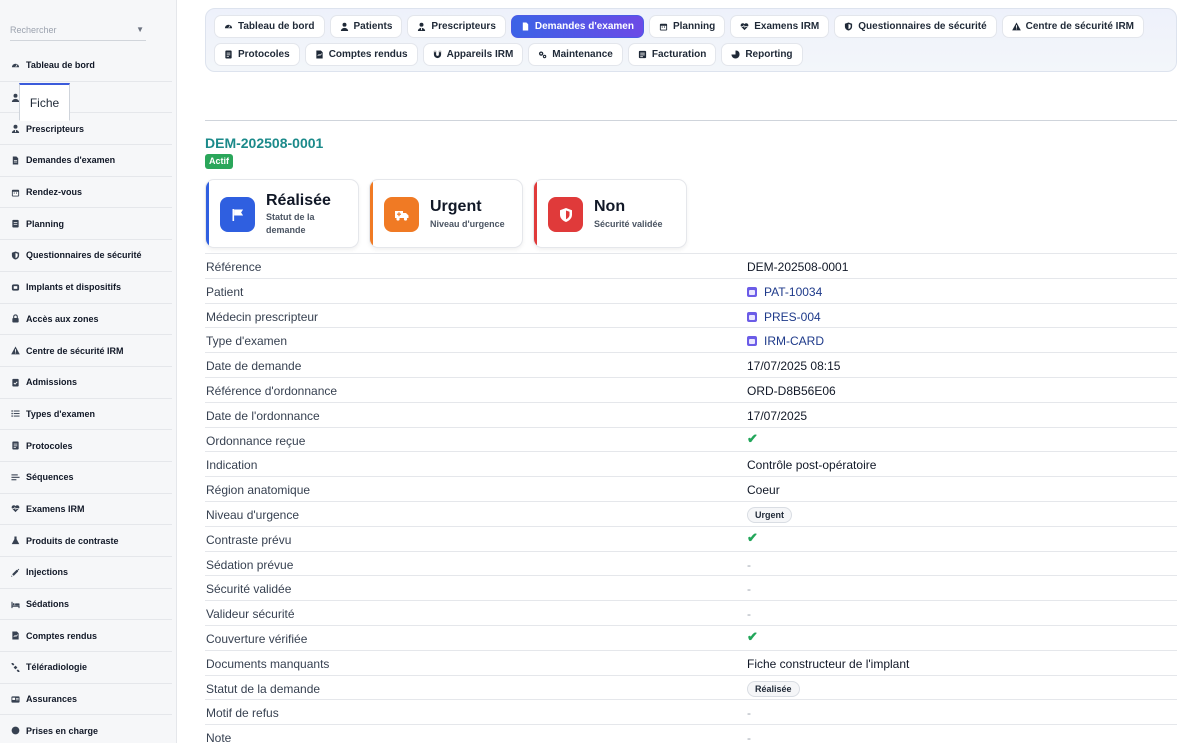  What do you see at coordinates (691, 463) in the screenshot?
I see `detail-row: Indication Contrôle post-opératoire` at bounding box center [691, 463].